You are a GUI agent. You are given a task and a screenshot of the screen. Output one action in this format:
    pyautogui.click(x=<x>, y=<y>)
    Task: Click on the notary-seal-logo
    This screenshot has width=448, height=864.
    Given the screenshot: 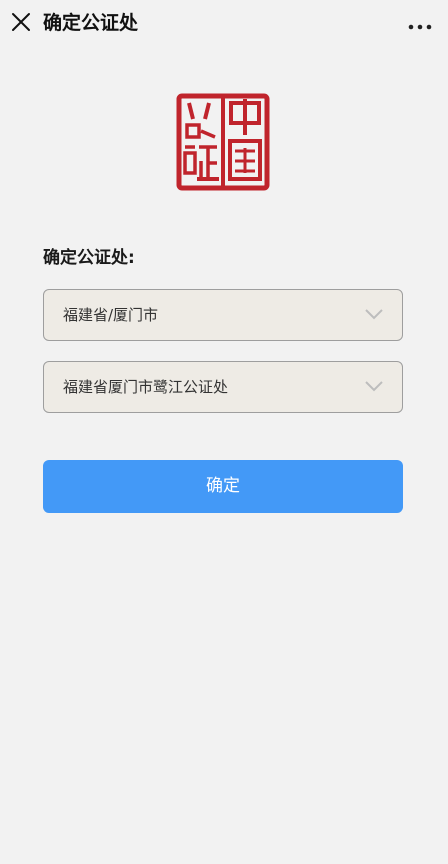 What is the action you would take?
    pyautogui.click(x=223, y=142)
    